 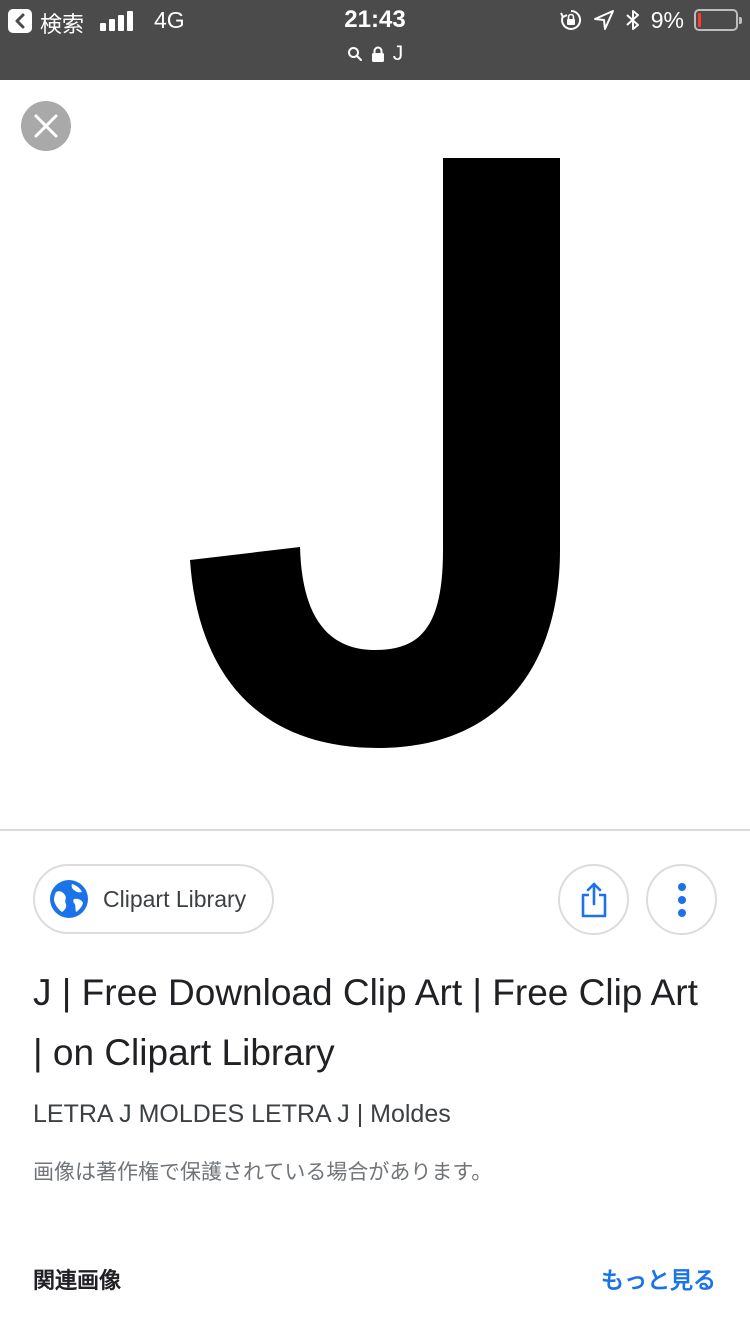 I want to click on source-chip: Clipart Library, so click(x=153, y=899).